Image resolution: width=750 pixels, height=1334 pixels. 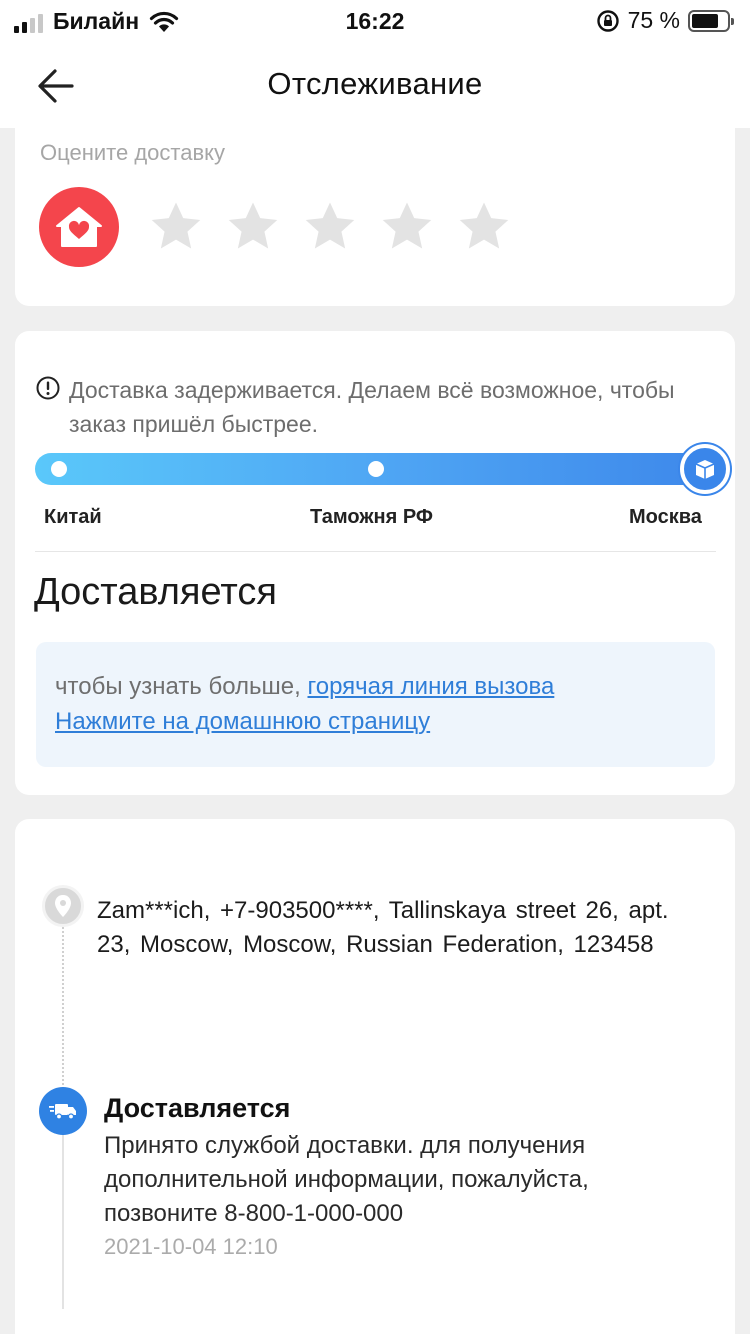 What do you see at coordinates (705, 20) in the screenshot?
I see `battery-level` at bounding box center [705, 20].